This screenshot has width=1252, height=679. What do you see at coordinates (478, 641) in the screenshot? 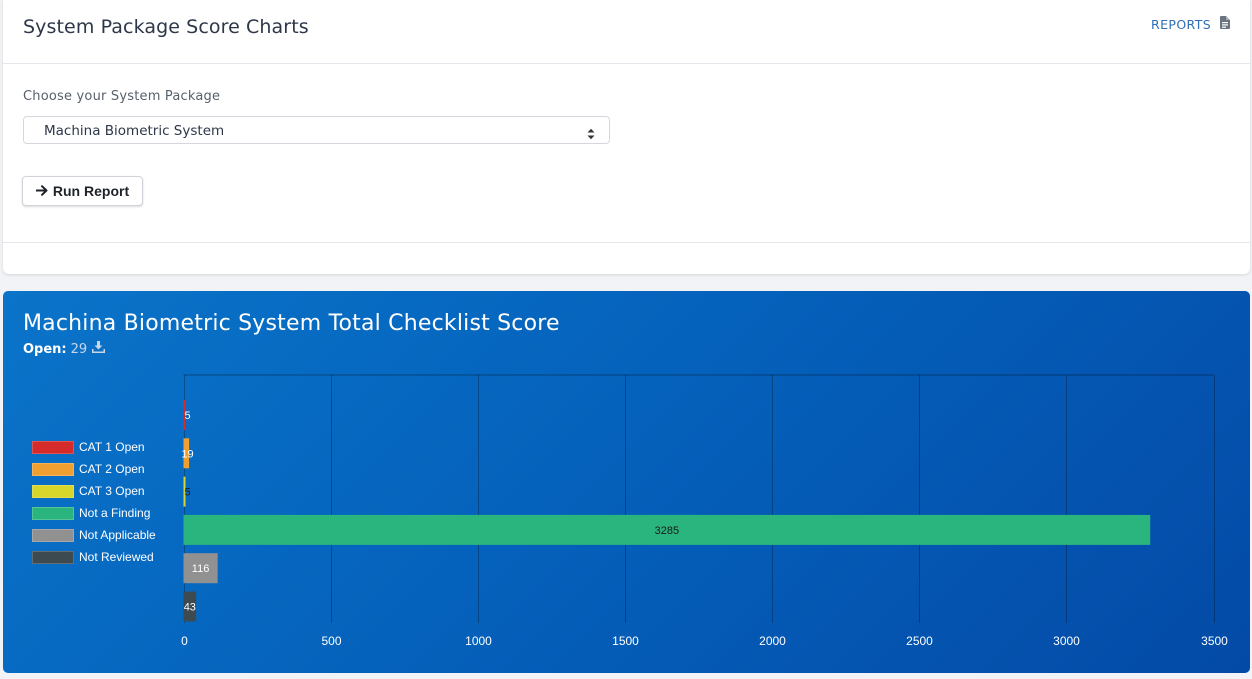
I see `x-tick-label: 1000` at bounding box center [478, 641].